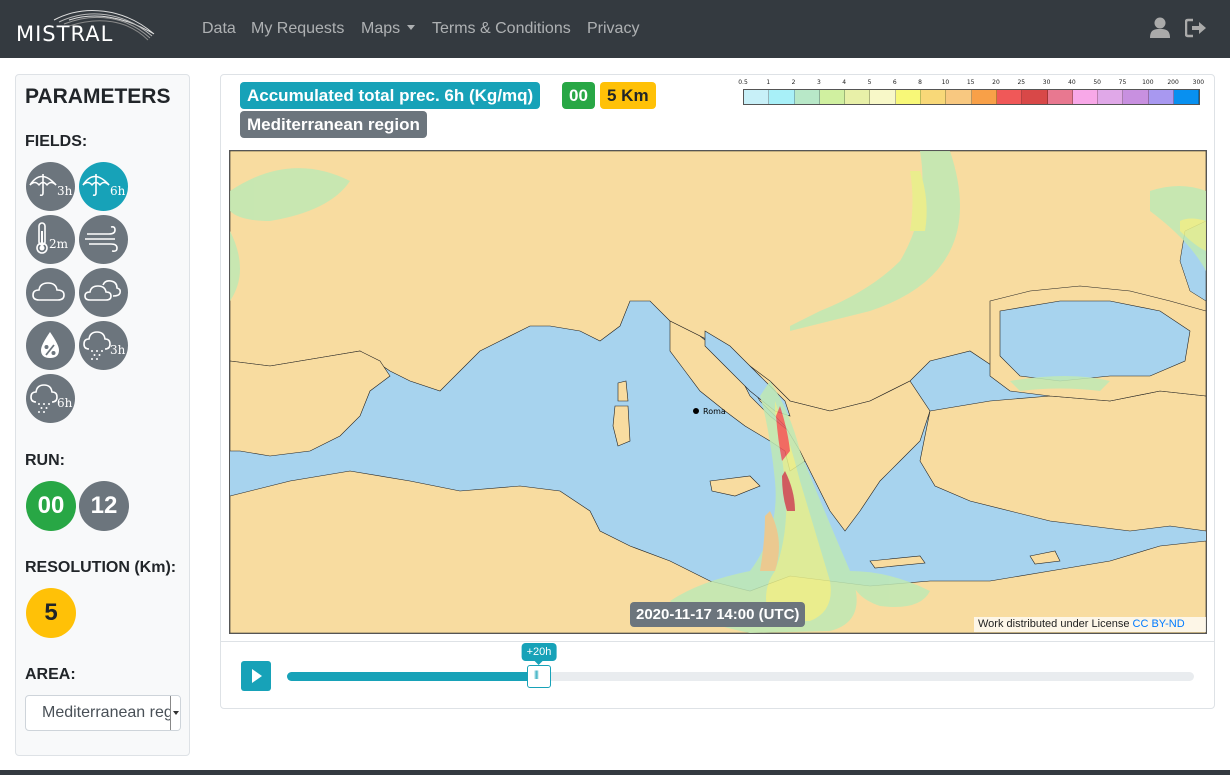 The image size is (1230, 775). I want to click on fields-label: FIELDS:, so click(56, 141).